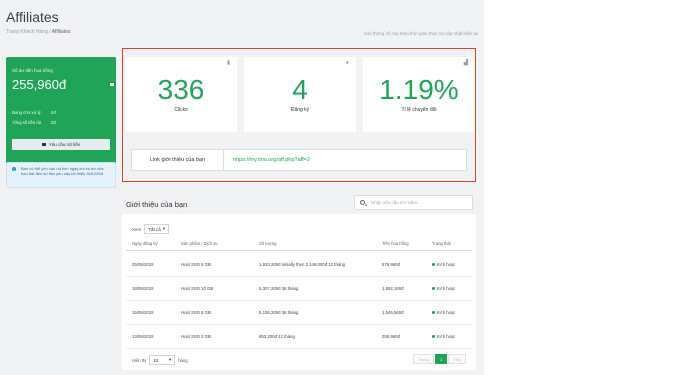 This screenshot has width=700, height=375. I want to click on bookmark-icon: ▮, so click(228, 63).